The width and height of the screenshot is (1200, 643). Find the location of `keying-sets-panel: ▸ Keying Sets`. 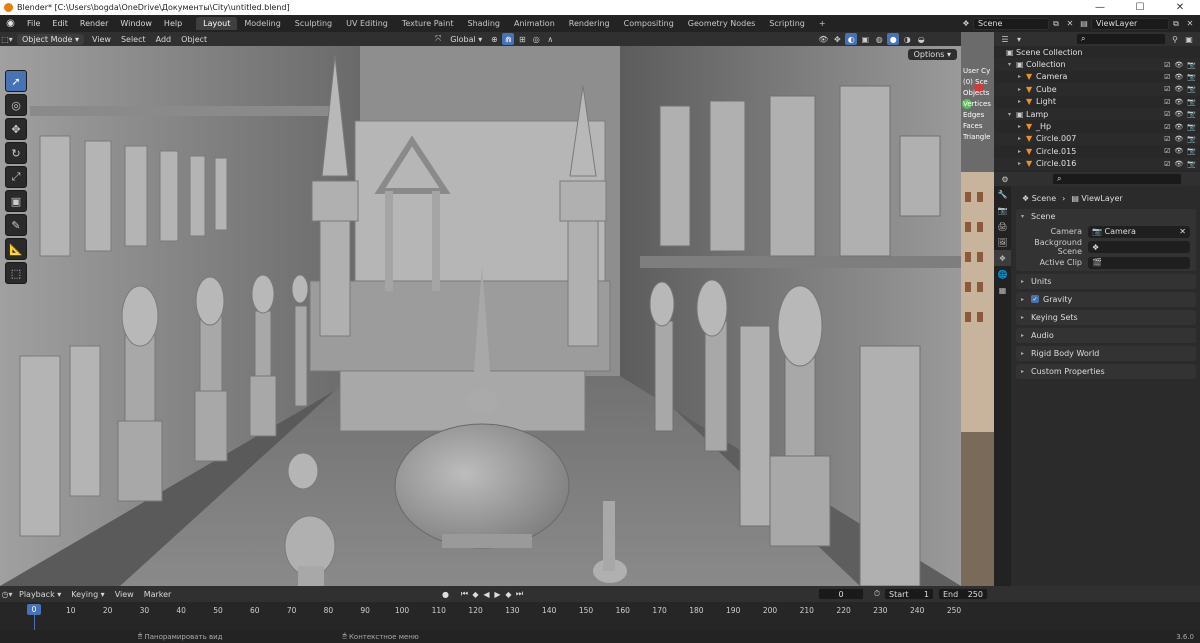

keying-sets-panel: ▸ Keying Sets is located at coordinates (1106, 317).